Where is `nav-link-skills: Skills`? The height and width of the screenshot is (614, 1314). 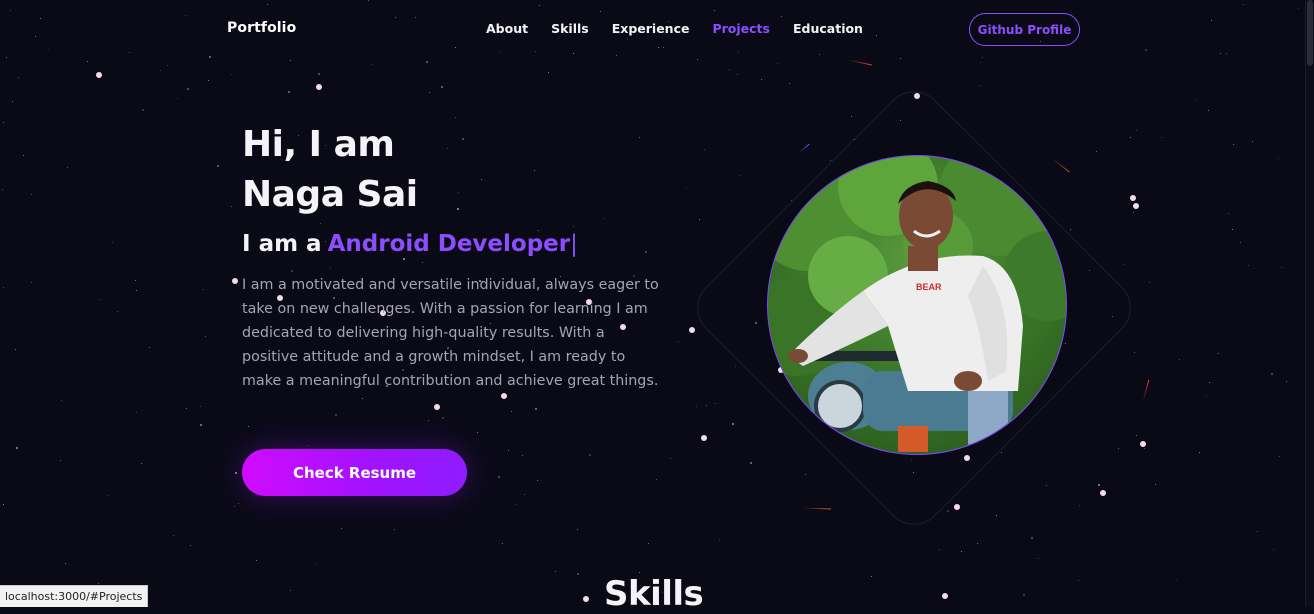
nav-link-skills: Skills is located at coordinates (570, 28).